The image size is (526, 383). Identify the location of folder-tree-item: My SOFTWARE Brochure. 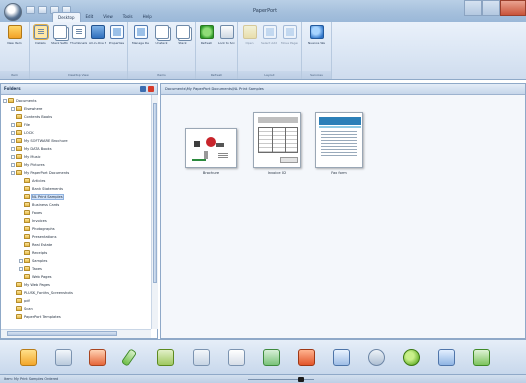
(39, 140).